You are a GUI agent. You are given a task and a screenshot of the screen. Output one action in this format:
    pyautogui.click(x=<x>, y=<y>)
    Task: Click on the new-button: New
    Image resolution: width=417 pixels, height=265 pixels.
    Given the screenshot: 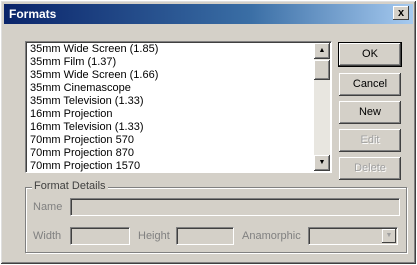 What is the action you would take?
    pyautogui.click(x=370, y=112)
    